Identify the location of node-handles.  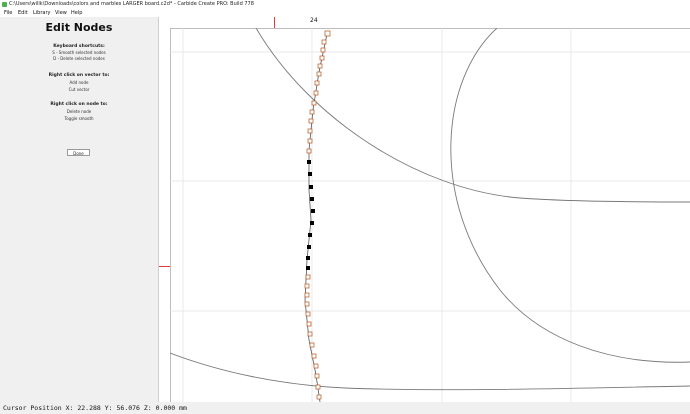
(317, 215).